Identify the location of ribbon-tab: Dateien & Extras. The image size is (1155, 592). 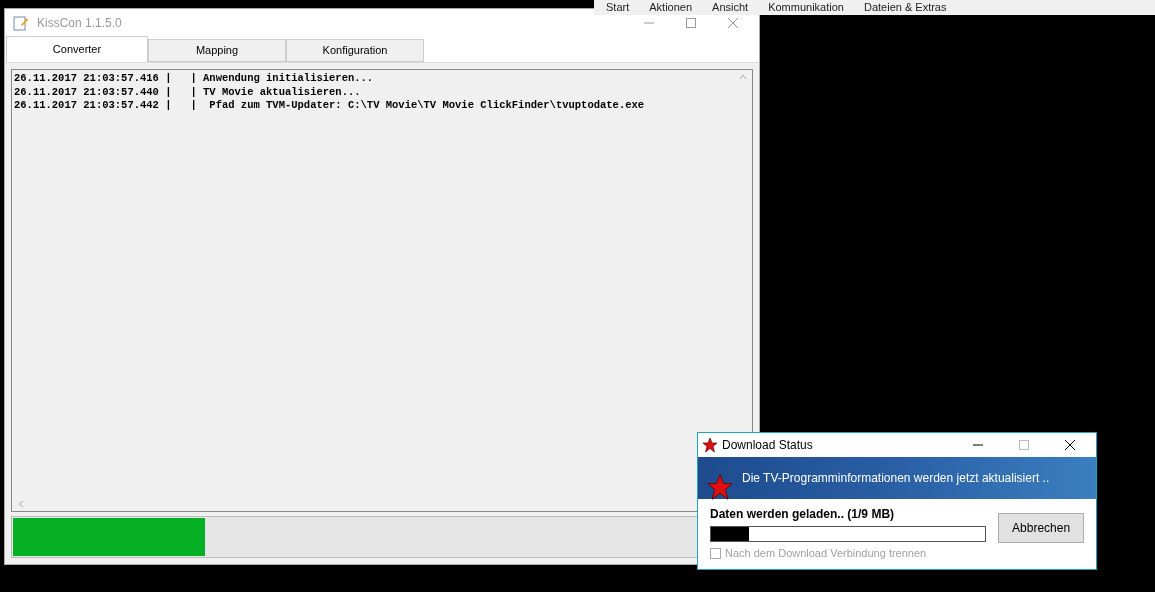
(905, 8).